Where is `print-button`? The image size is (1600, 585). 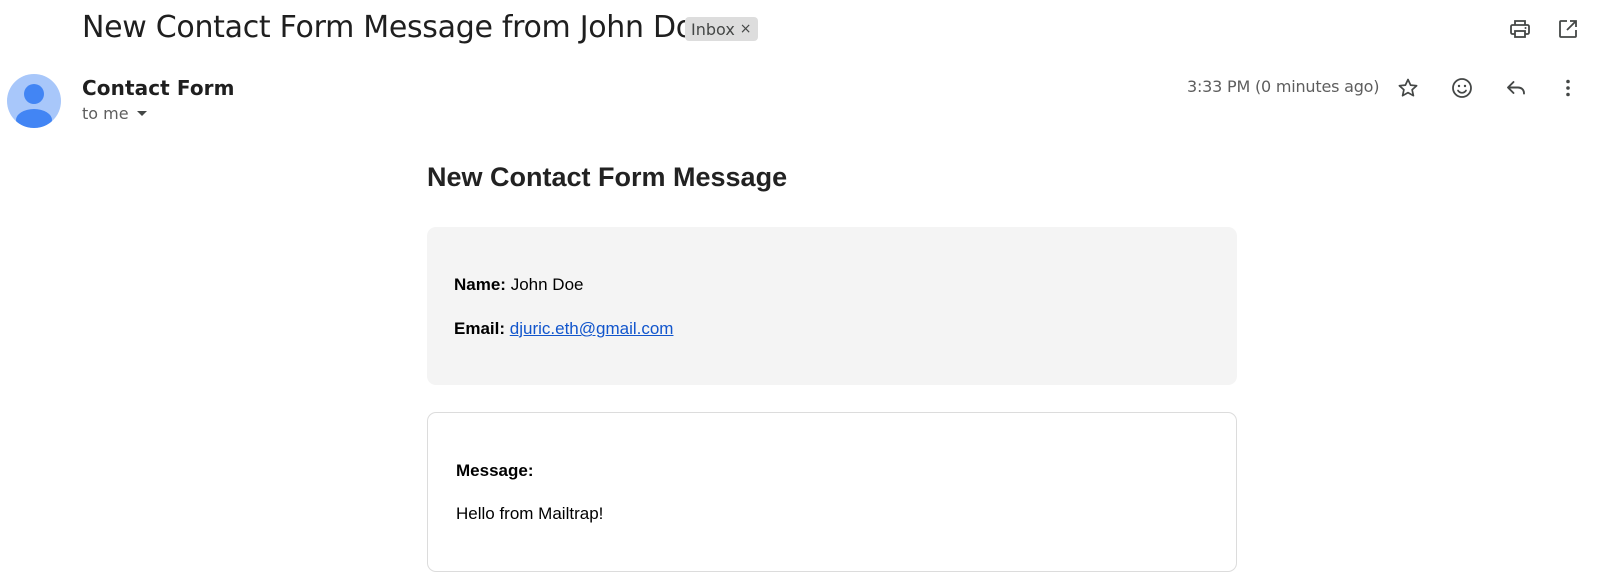 print-button is located at coordinates (1520, 29).